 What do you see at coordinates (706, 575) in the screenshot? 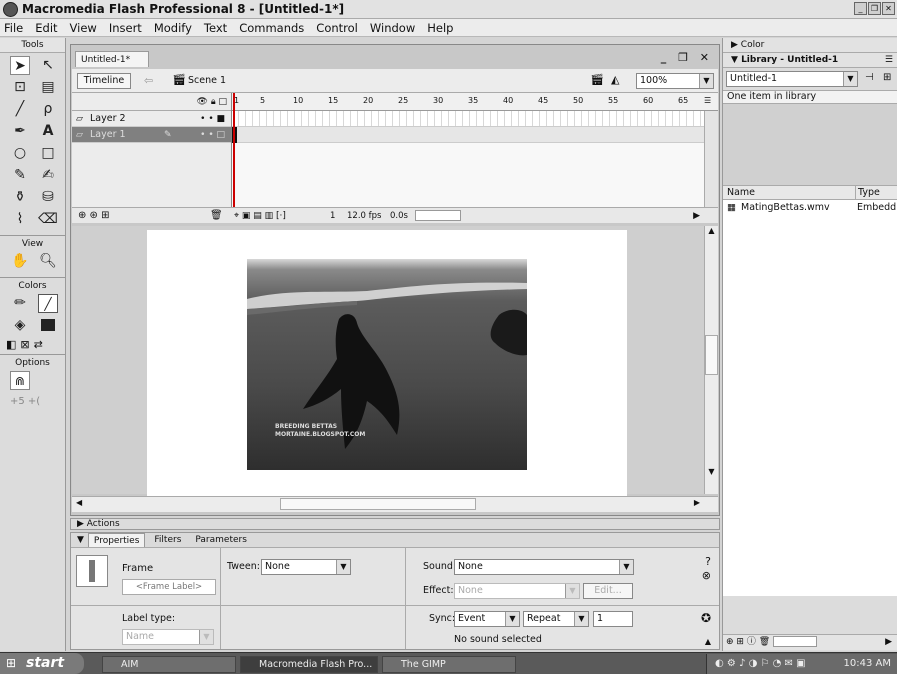
I see `edit-in-place-icon: ⊗` at bounding box center [706, 575].